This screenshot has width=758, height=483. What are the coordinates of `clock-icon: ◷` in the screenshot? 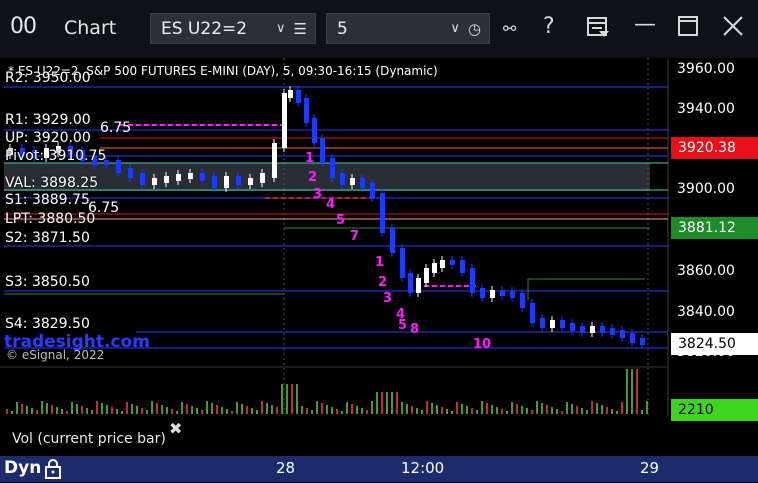 It's located at (478, 29).